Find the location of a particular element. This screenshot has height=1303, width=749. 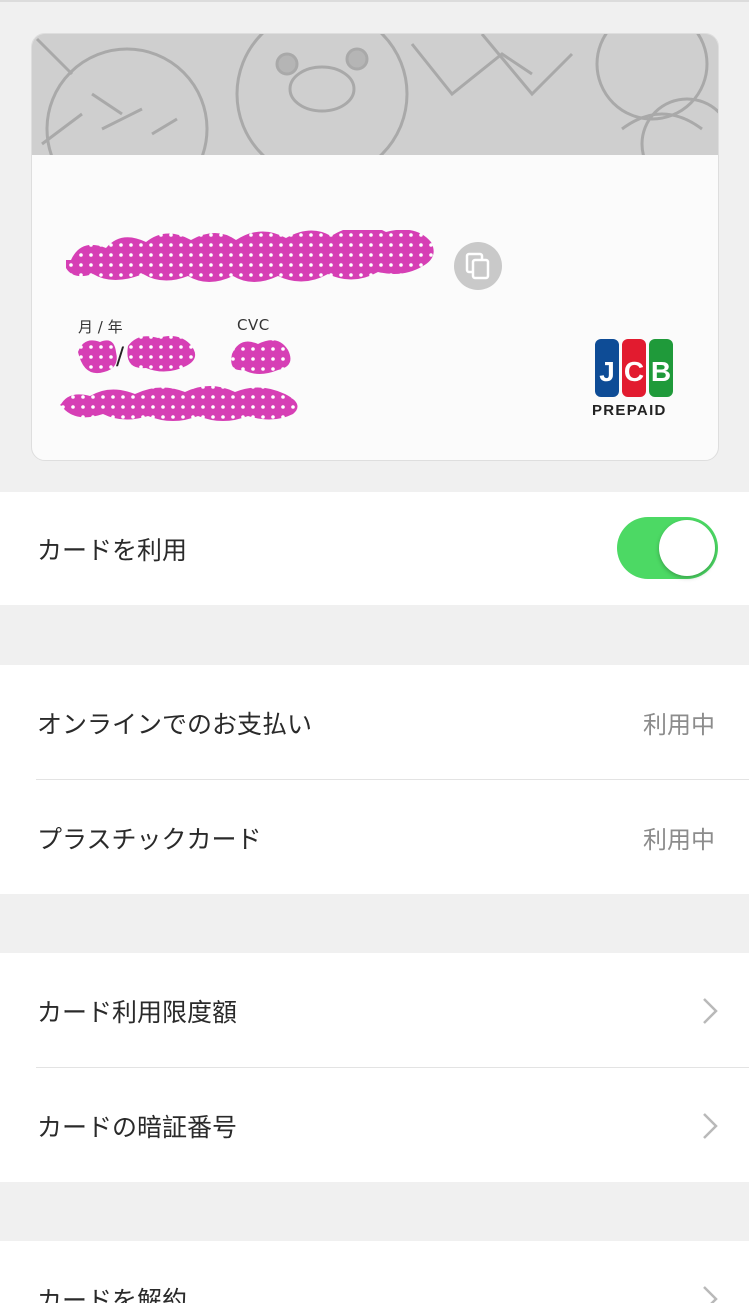

top-border is located at coordinates (374, 1).